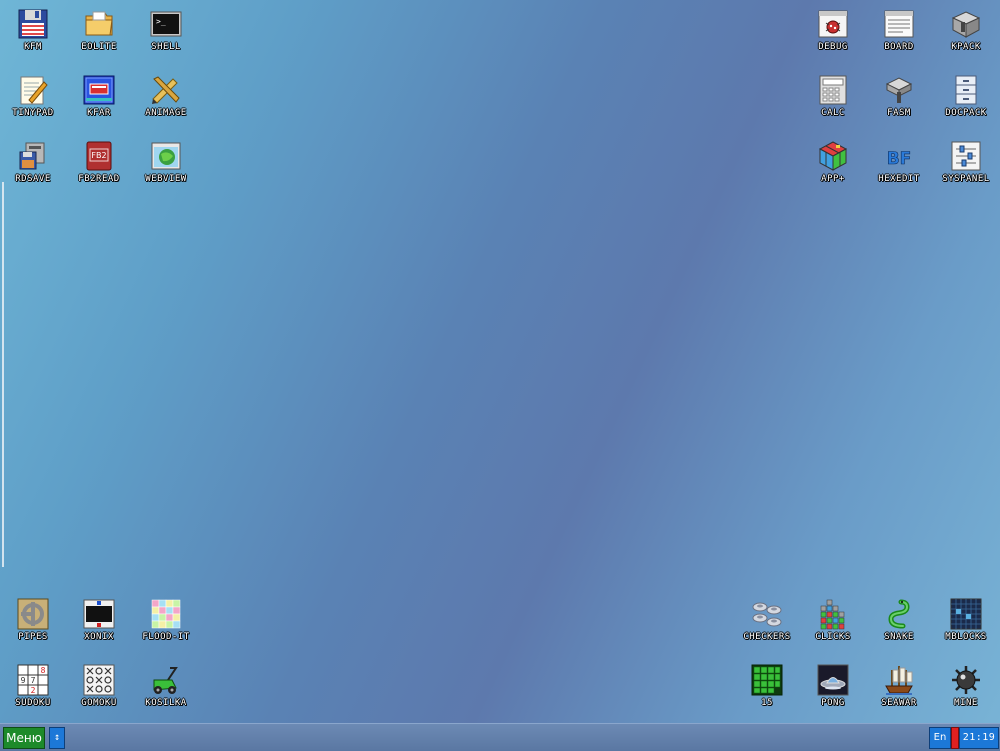 The height and width of the screenshot is (751, 1000). What do you see at coordinates (161, 21) in the screenshot?
I see `shell-prompt-text: >_` at bounding box center [161, 21].